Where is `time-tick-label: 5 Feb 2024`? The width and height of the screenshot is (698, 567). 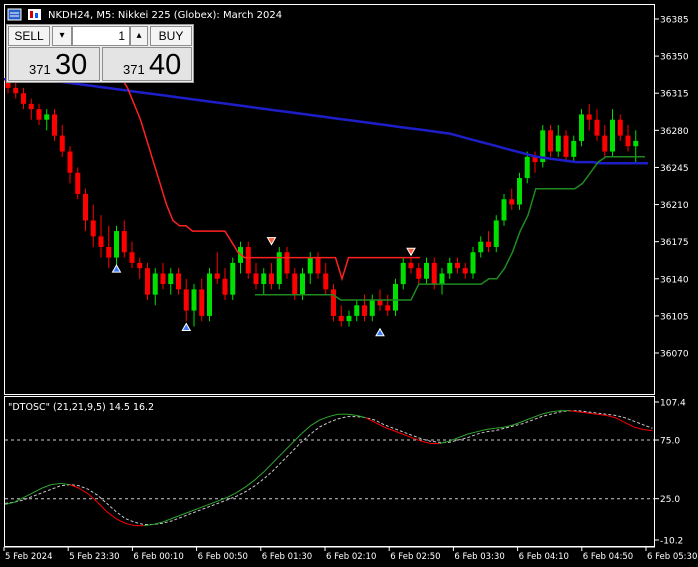
time-tick-label: 5 Feb 2024 is located at coordinates (29, 557).